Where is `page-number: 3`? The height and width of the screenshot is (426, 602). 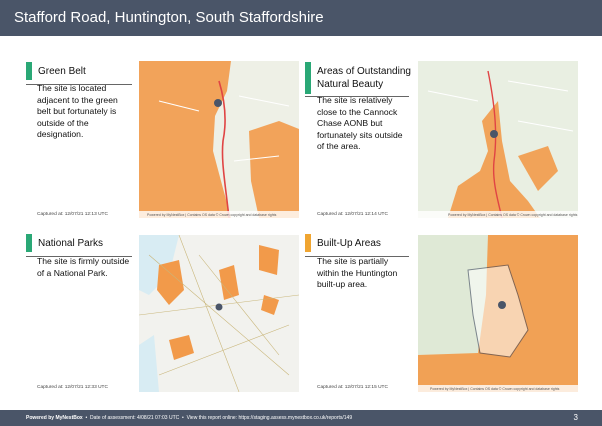 page-number: 3 is located at coordinates (575, 417).